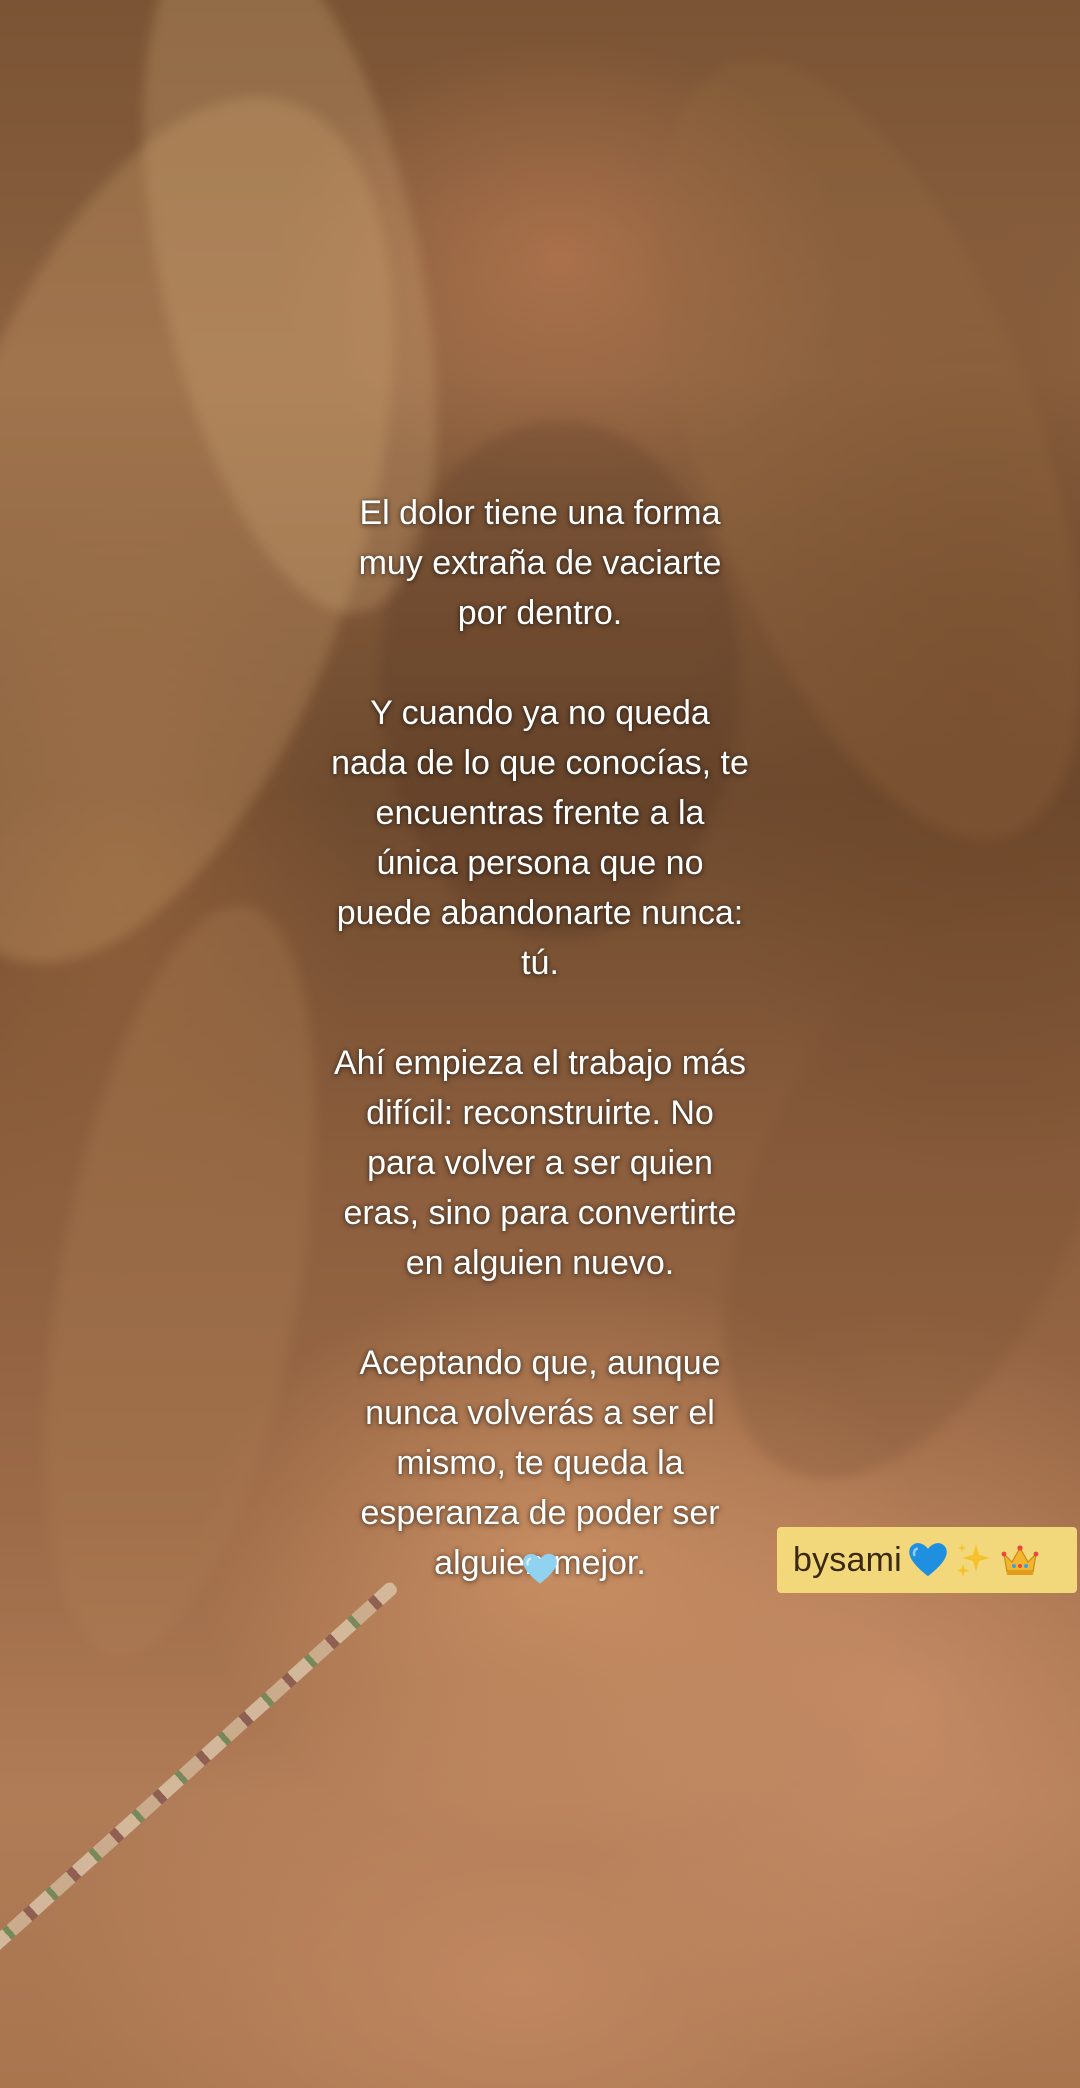 This screenshot has height=2088, width=1080. I want to click on light-blue-heart-icon, so click(540, 1568).